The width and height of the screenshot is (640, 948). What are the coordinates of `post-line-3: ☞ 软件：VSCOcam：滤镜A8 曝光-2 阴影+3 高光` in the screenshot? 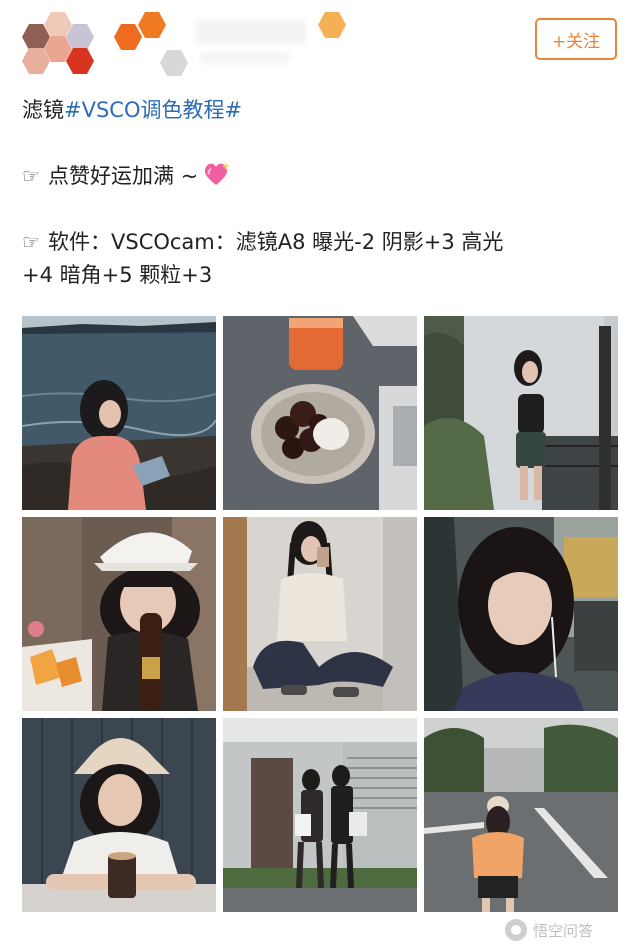 It's located at (322, 242).